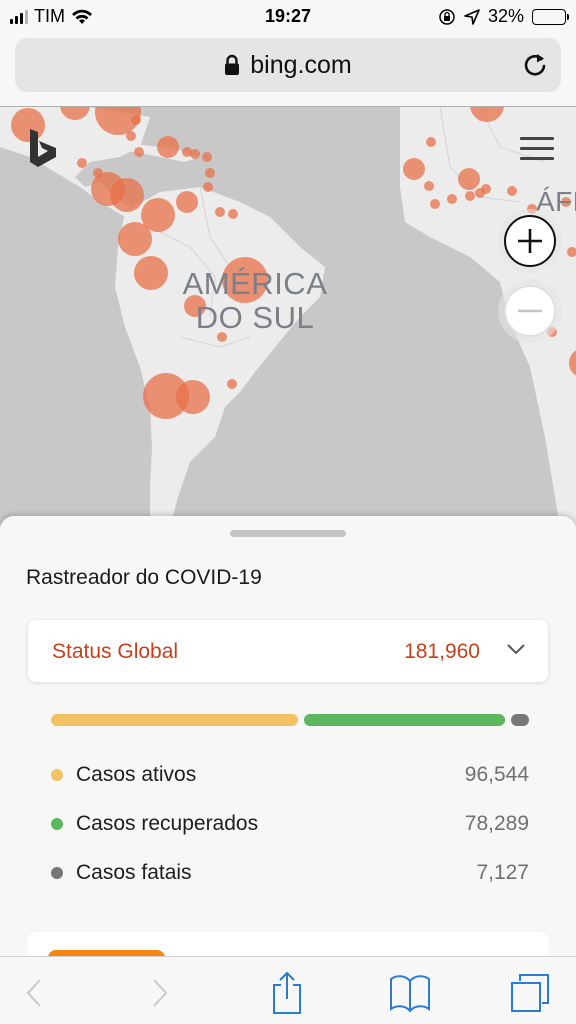  What do you see at coordinates (404, 720) in the screenshot?
I see `bar-segment-recovered` at bounding box center [404, 720].